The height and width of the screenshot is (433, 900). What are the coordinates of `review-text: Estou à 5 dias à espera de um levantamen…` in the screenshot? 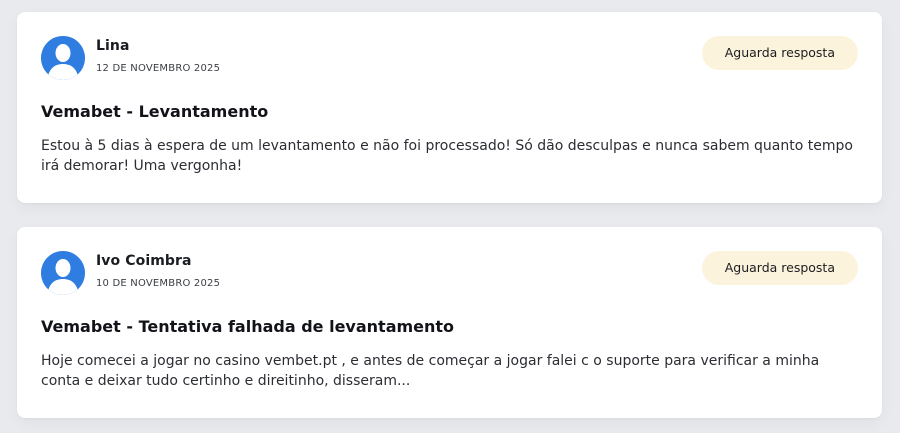 It's located at (447, 156).